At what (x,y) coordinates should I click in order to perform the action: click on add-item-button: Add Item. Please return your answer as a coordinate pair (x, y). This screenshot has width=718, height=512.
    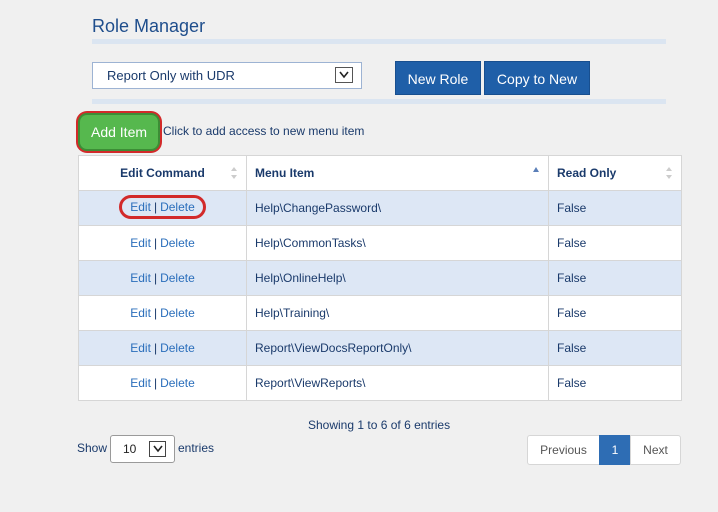
    Looking at the image, I should click on (119, 132).